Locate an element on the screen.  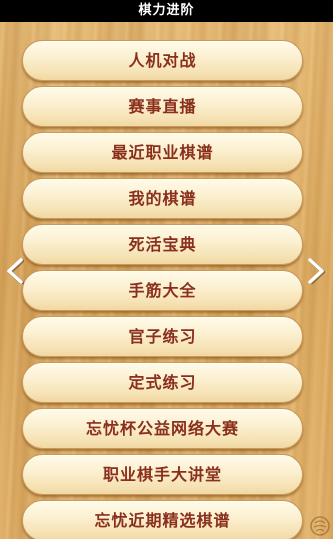
menu-button-pro-lectures: 职业棋手大讲堂 is located at coordinates (162, 474).